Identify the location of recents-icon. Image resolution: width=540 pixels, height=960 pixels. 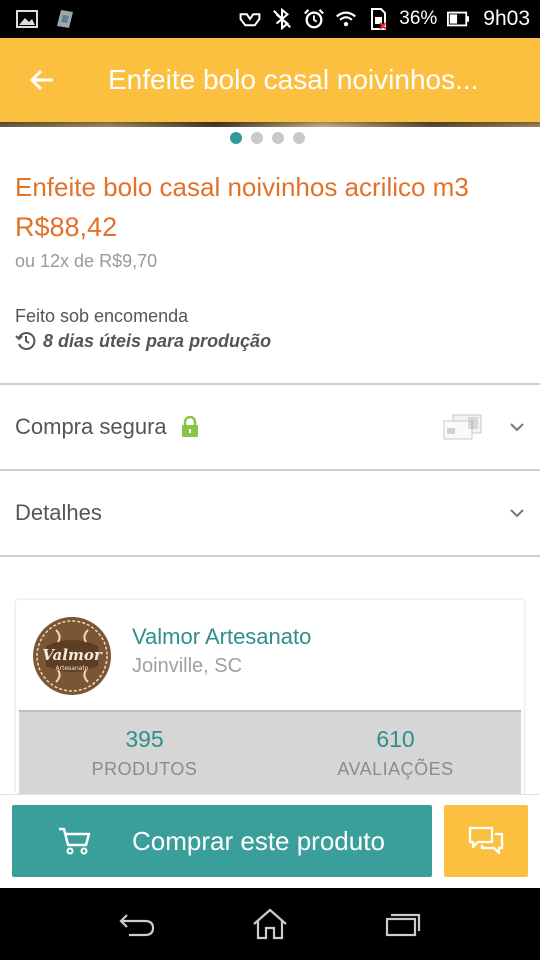
(403, 925).